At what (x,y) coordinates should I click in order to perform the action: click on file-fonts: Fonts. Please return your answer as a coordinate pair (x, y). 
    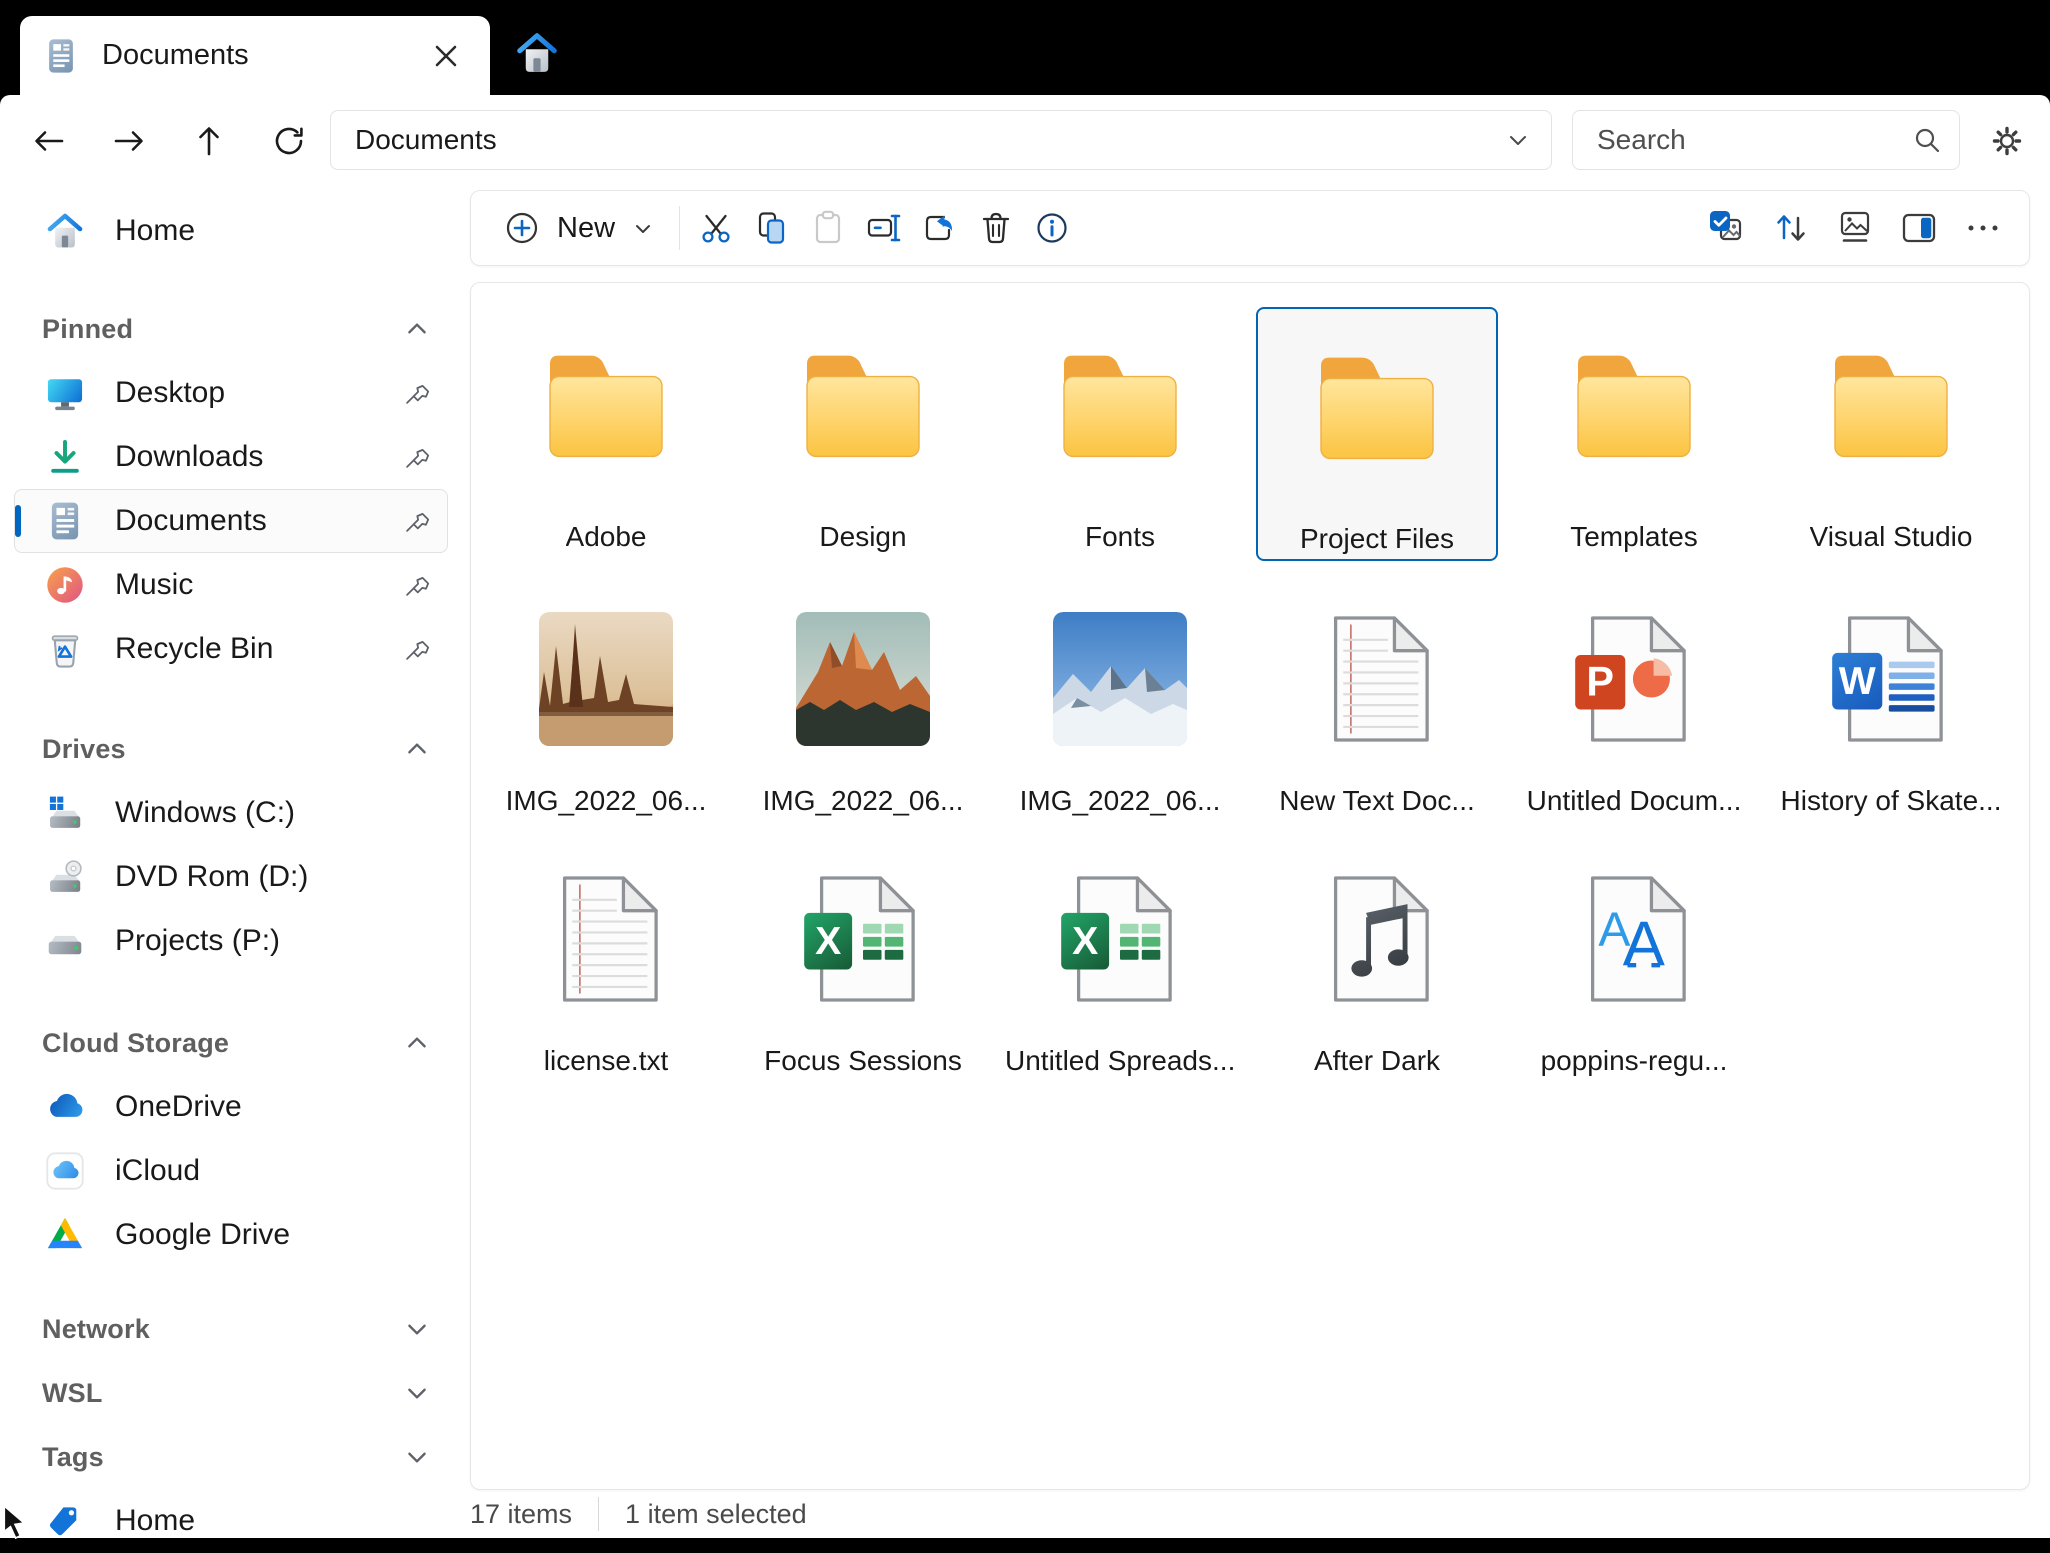
    Looking at the image, I should click on (1120, 434).